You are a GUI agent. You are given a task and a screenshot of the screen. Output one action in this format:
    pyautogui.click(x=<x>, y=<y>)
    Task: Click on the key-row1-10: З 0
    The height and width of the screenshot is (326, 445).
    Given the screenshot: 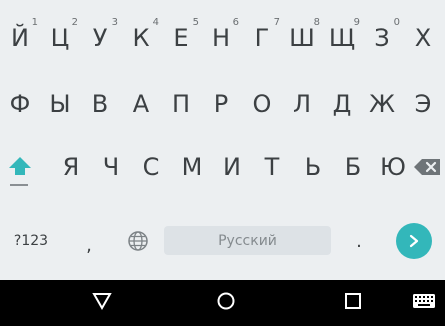 What is the action you would take?
    pyautogui.click(x=382, y=38)
    